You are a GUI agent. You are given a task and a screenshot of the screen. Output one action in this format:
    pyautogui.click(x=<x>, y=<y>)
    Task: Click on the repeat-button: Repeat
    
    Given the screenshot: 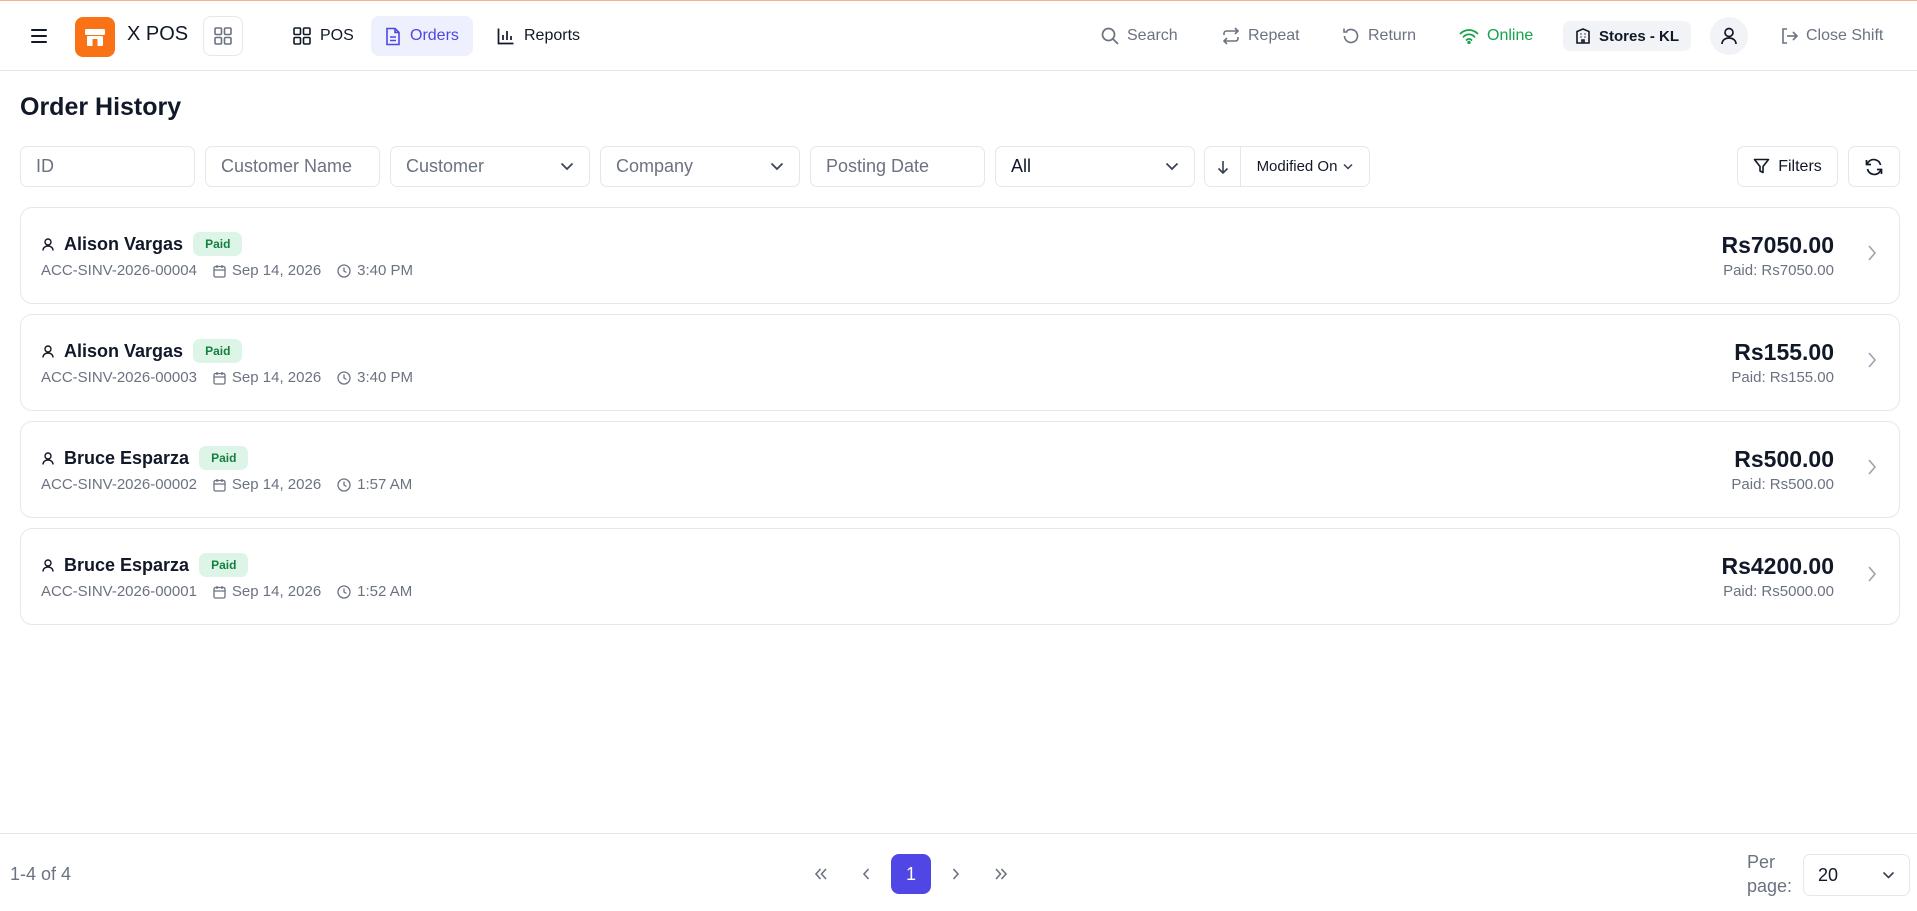 What is the action you would take?
    pyautogui.click(x=1261, y=36)
    